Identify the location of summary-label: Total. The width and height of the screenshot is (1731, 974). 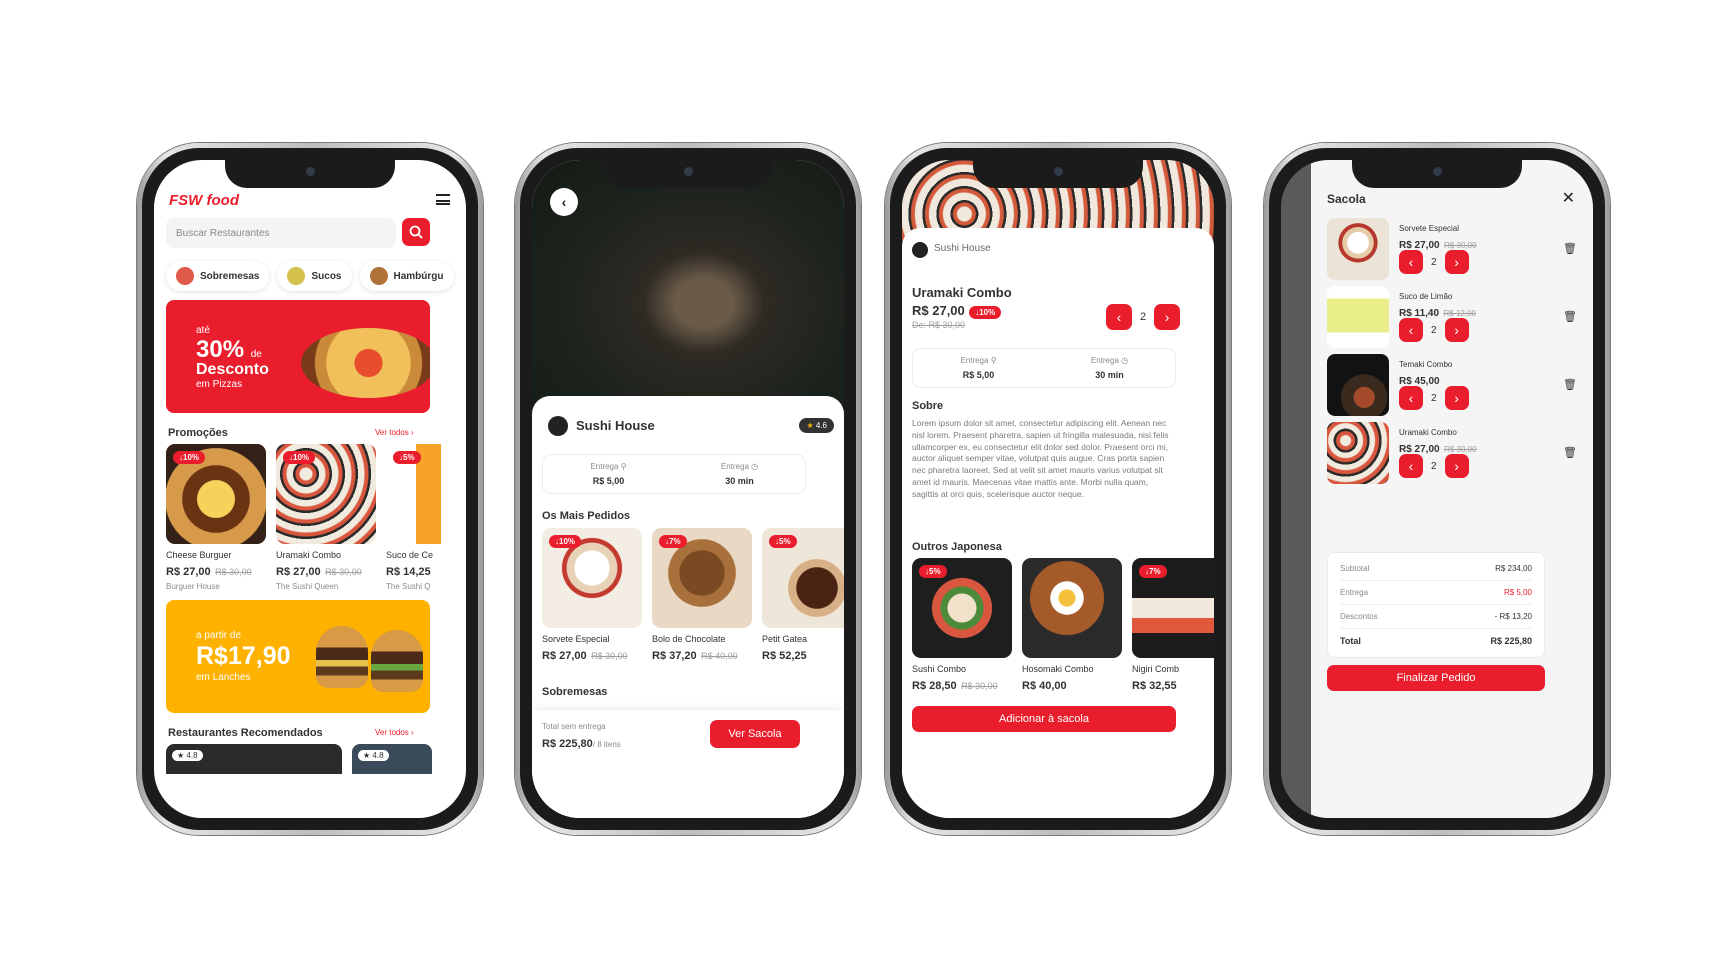
(1350, 641).